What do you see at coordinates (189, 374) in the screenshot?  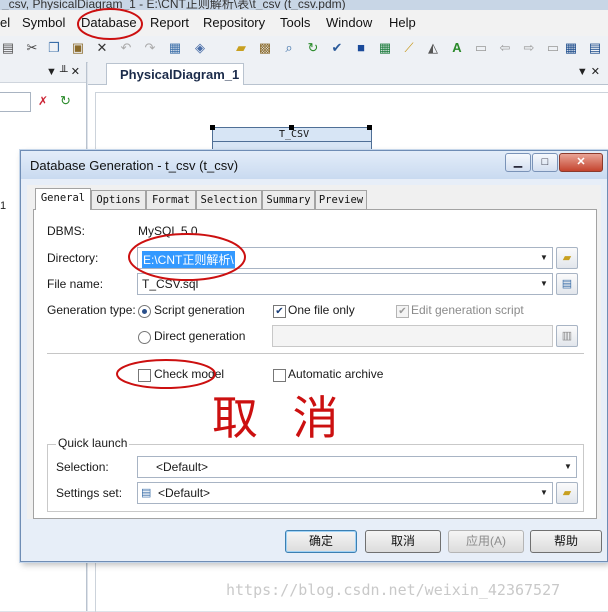 I see `check-model-label: Check model` at bounding box center [189, 374].